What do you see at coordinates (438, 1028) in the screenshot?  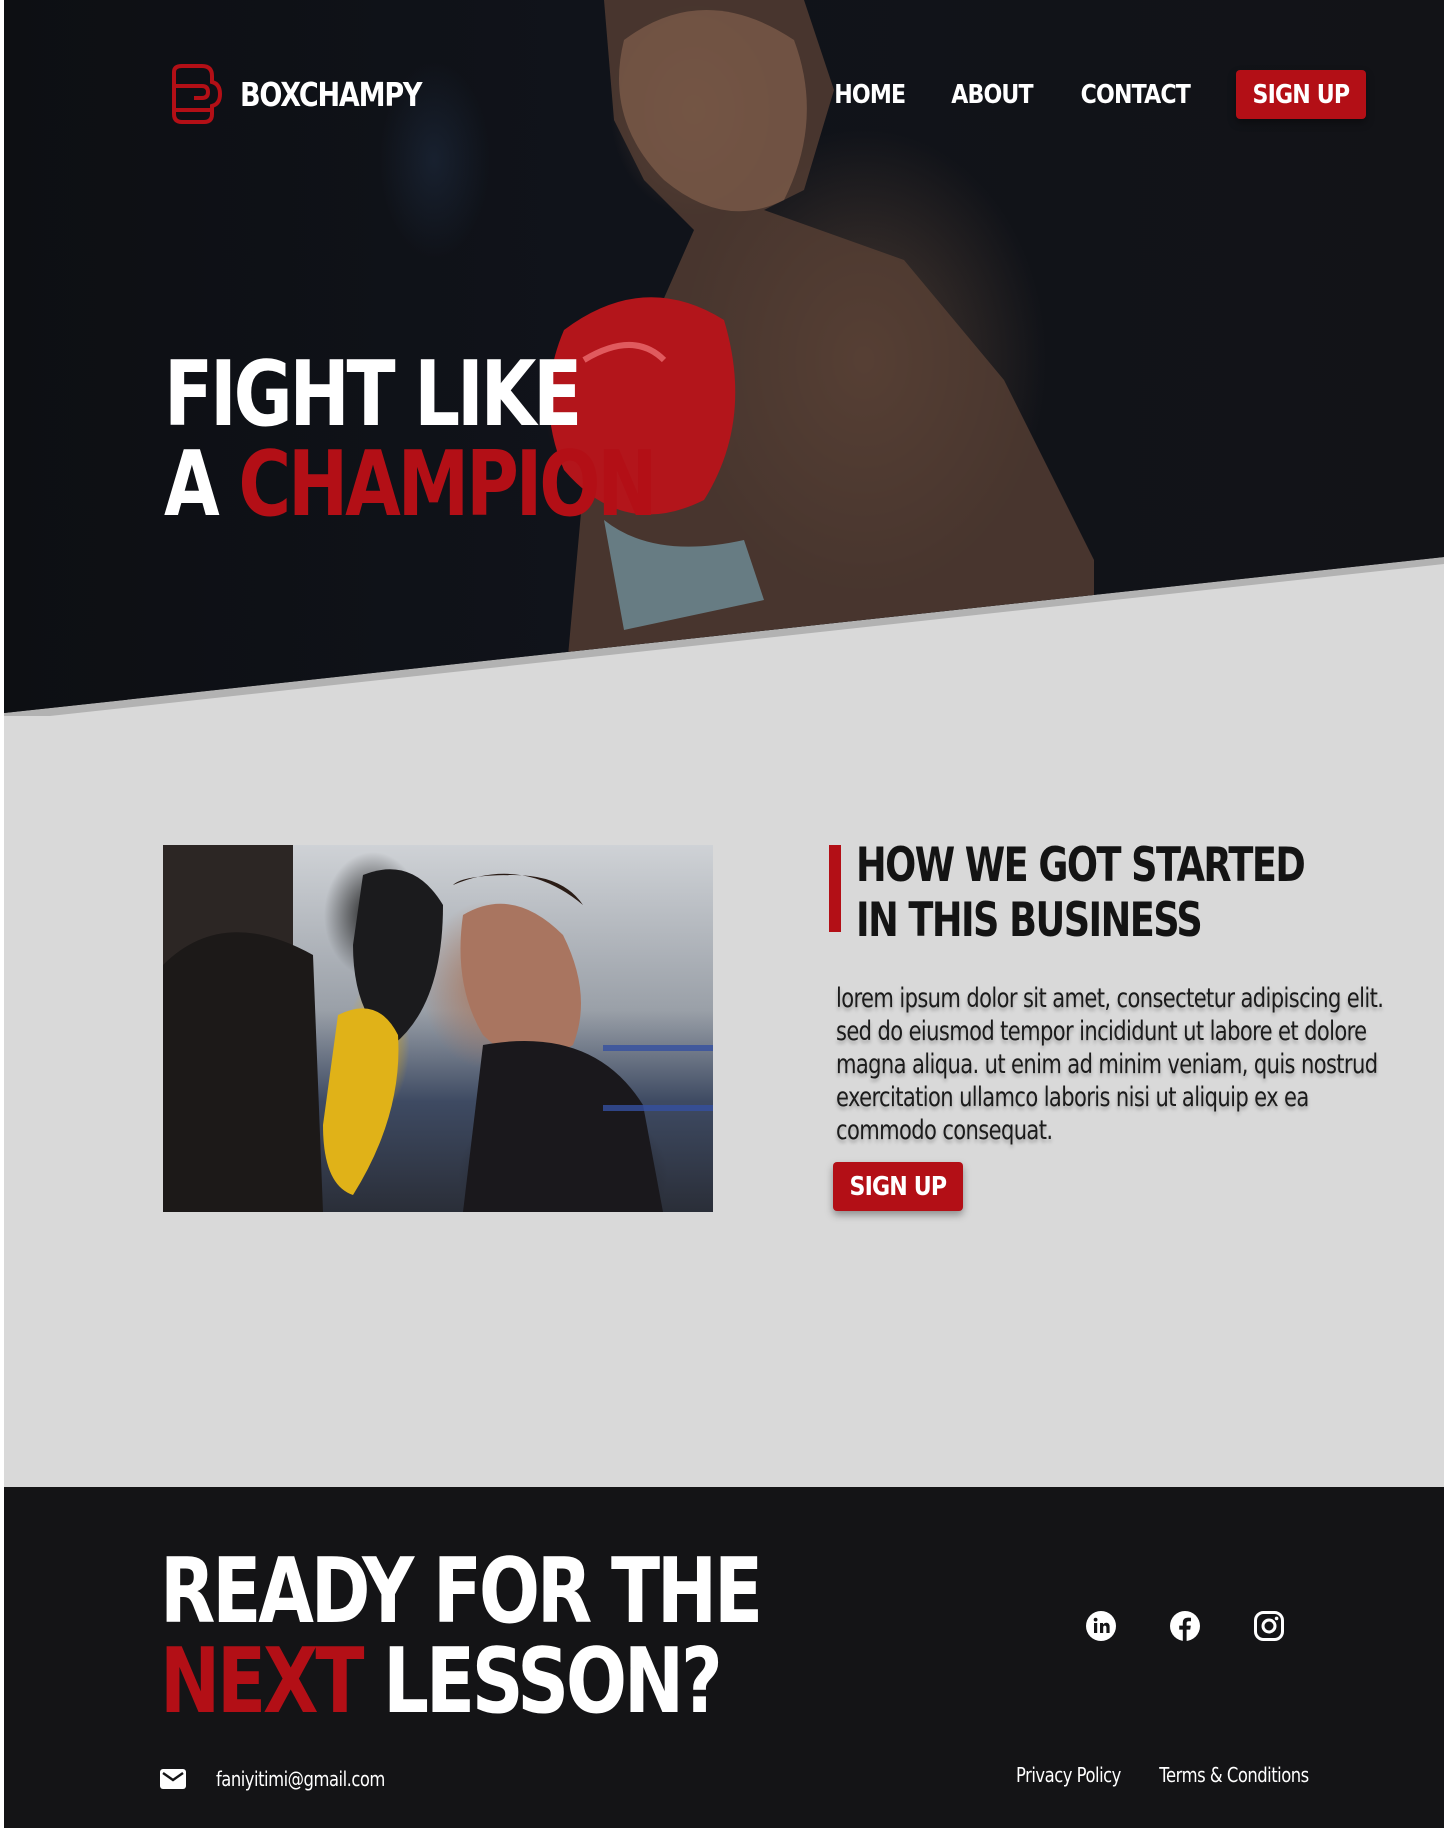 I see `about-boxers-photo` at bounding box center [438, 1028].